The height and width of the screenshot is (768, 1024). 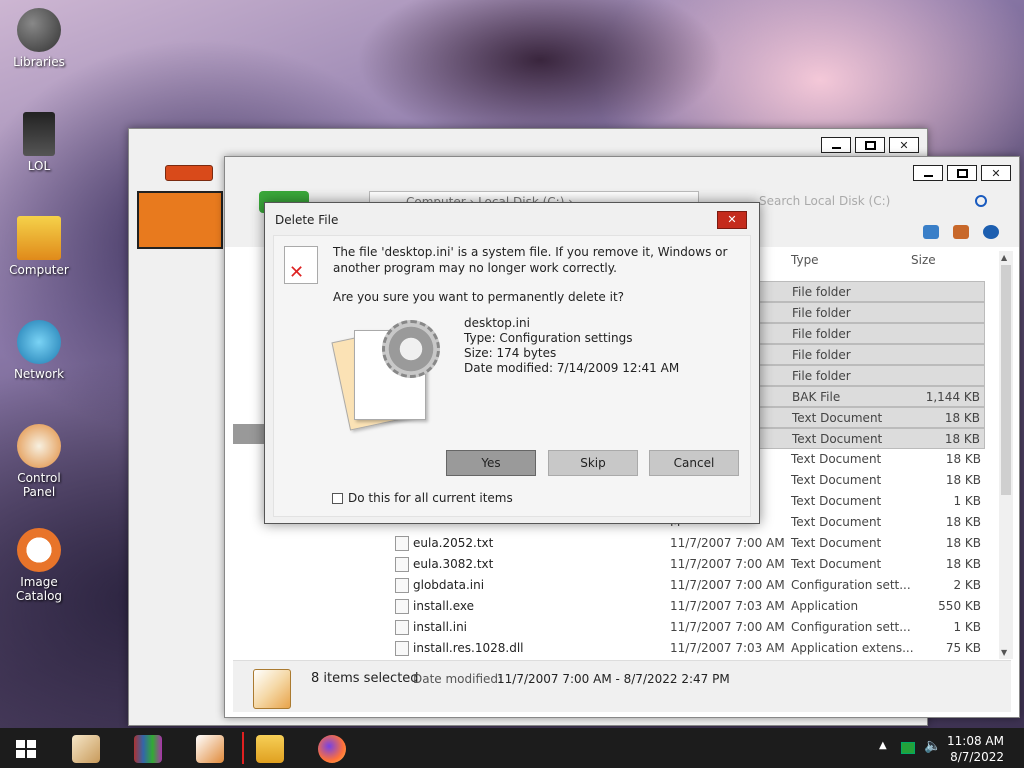 I want to click on archive-books-icon, so click(x=148, y=749).